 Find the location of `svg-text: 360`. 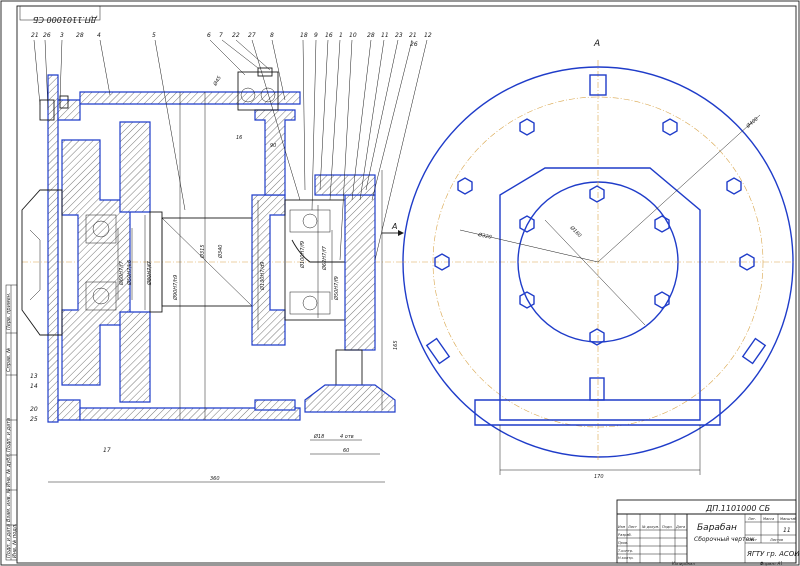

svg-text: 360 is located at coordinates (215, 479).